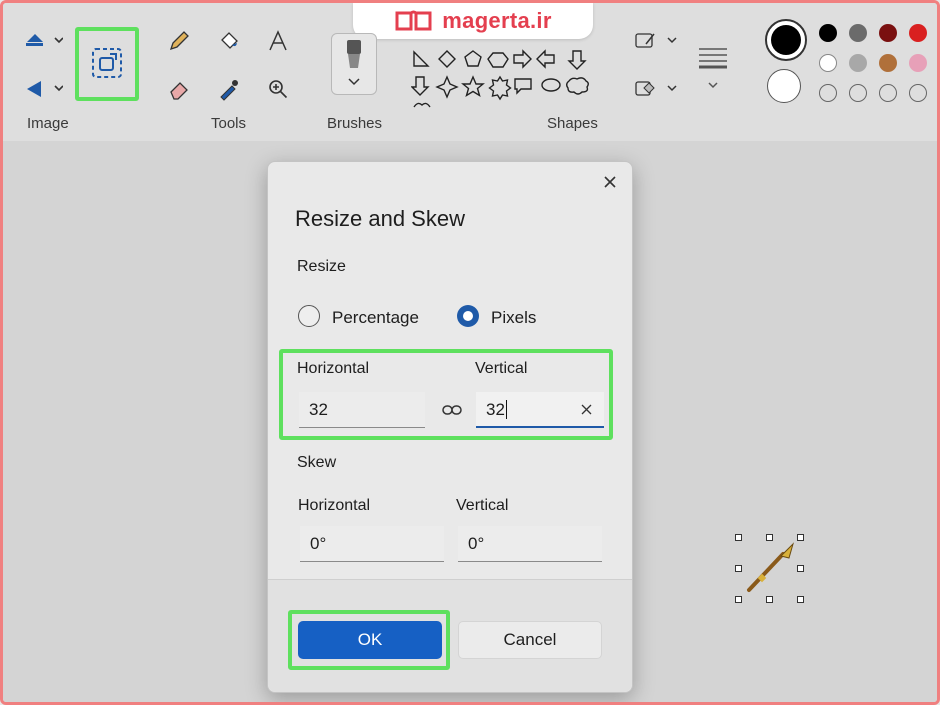 Image resolution: width=940 pixels, height=705 pixels. I want to click on resize-vertical-input: 32, so click(540, 410).